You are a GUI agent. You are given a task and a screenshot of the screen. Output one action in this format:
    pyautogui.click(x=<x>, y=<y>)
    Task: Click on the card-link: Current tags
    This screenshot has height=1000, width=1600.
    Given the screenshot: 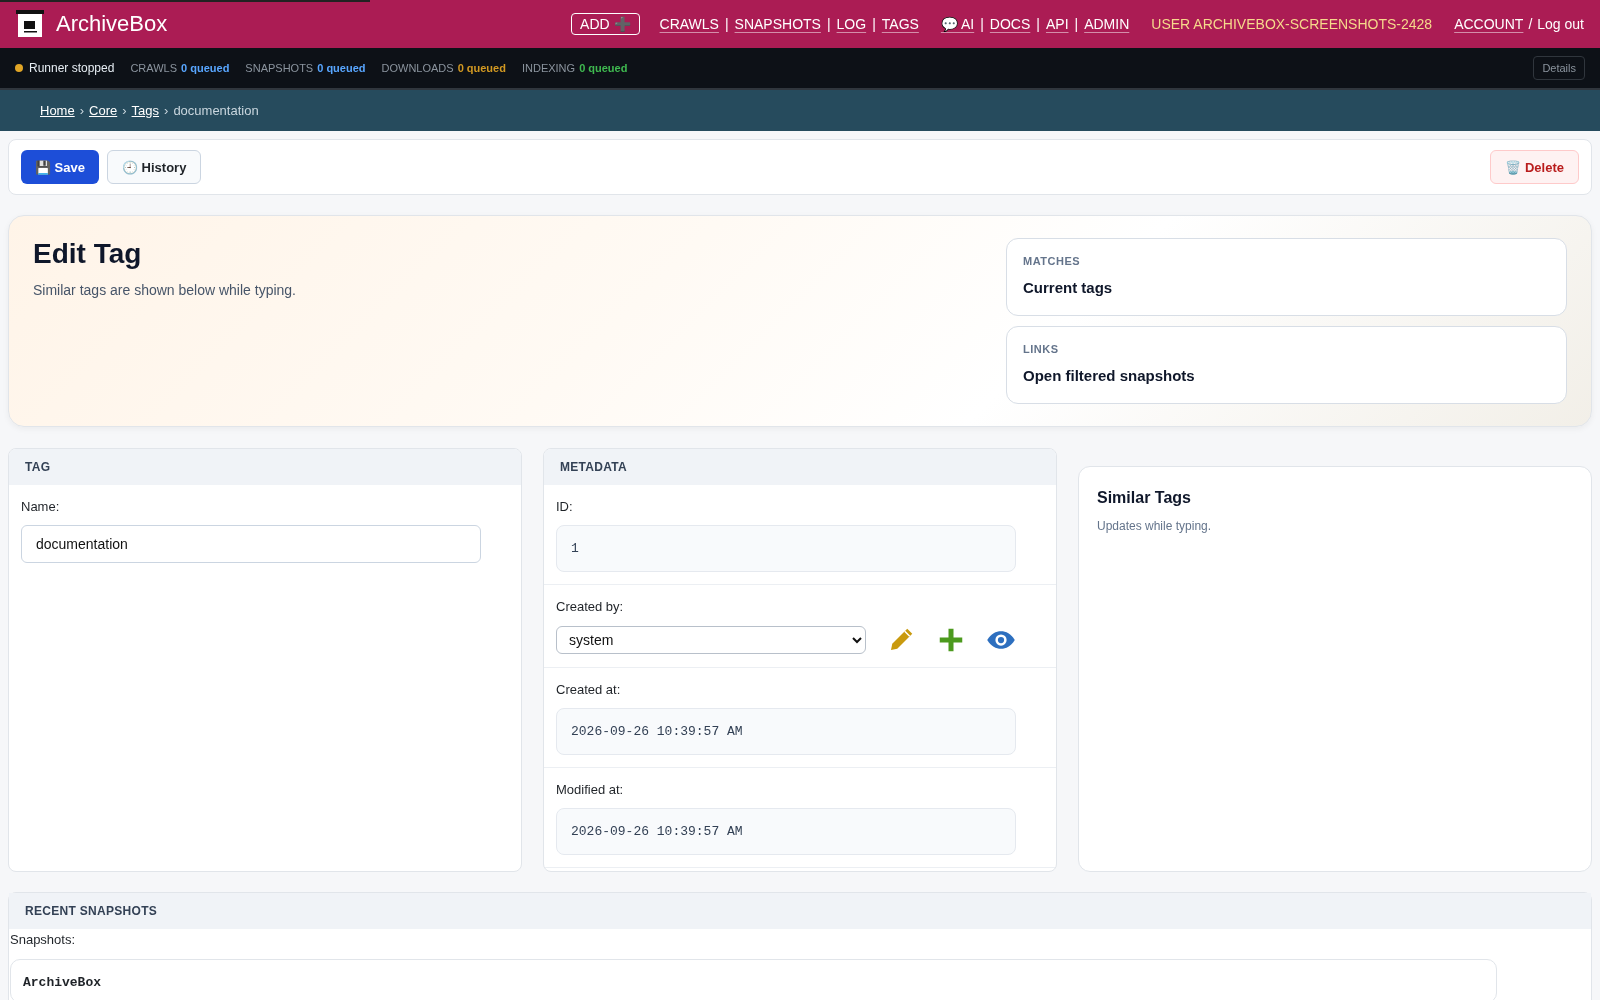 What is the action you would take?
    pyautogui.click(x=1068, y=287)
    